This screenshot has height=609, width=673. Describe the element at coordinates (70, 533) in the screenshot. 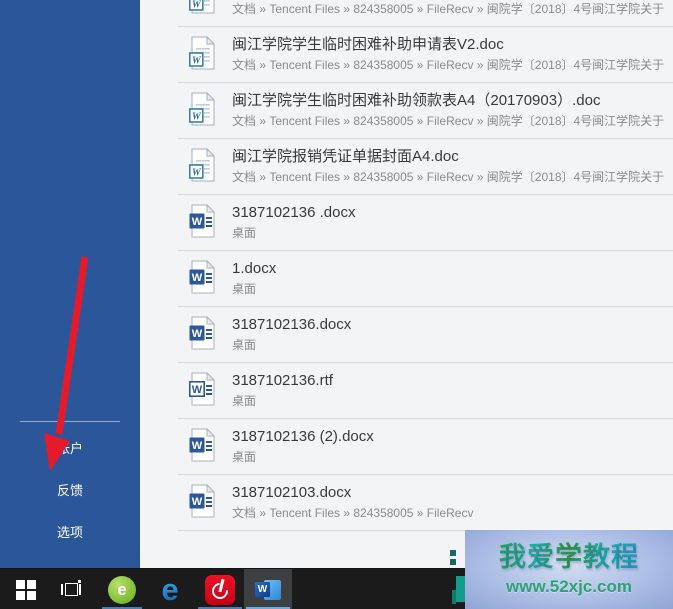

I see `sidebar-item-options: 选项` at that location.